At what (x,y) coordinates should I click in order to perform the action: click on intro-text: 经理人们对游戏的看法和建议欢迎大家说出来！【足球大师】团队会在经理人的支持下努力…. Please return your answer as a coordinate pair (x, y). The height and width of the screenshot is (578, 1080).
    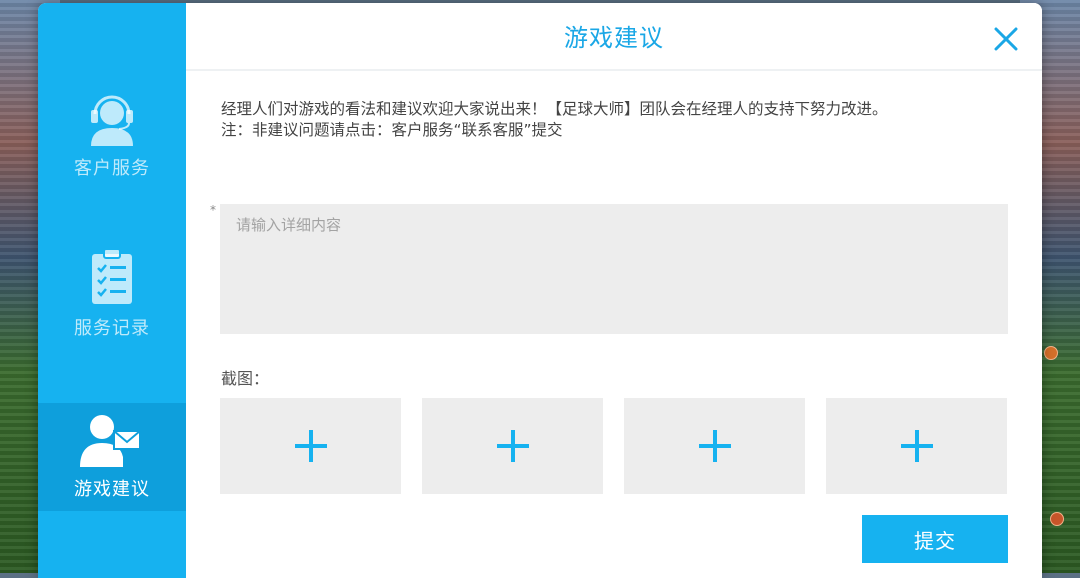
    Looking at the image, I should click on (554, 120).